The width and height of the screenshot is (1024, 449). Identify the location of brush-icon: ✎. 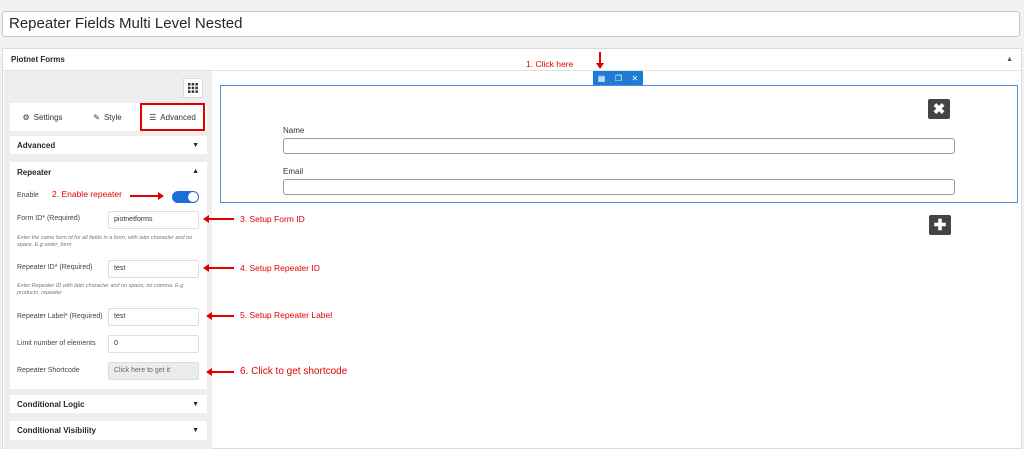
(96, 117).